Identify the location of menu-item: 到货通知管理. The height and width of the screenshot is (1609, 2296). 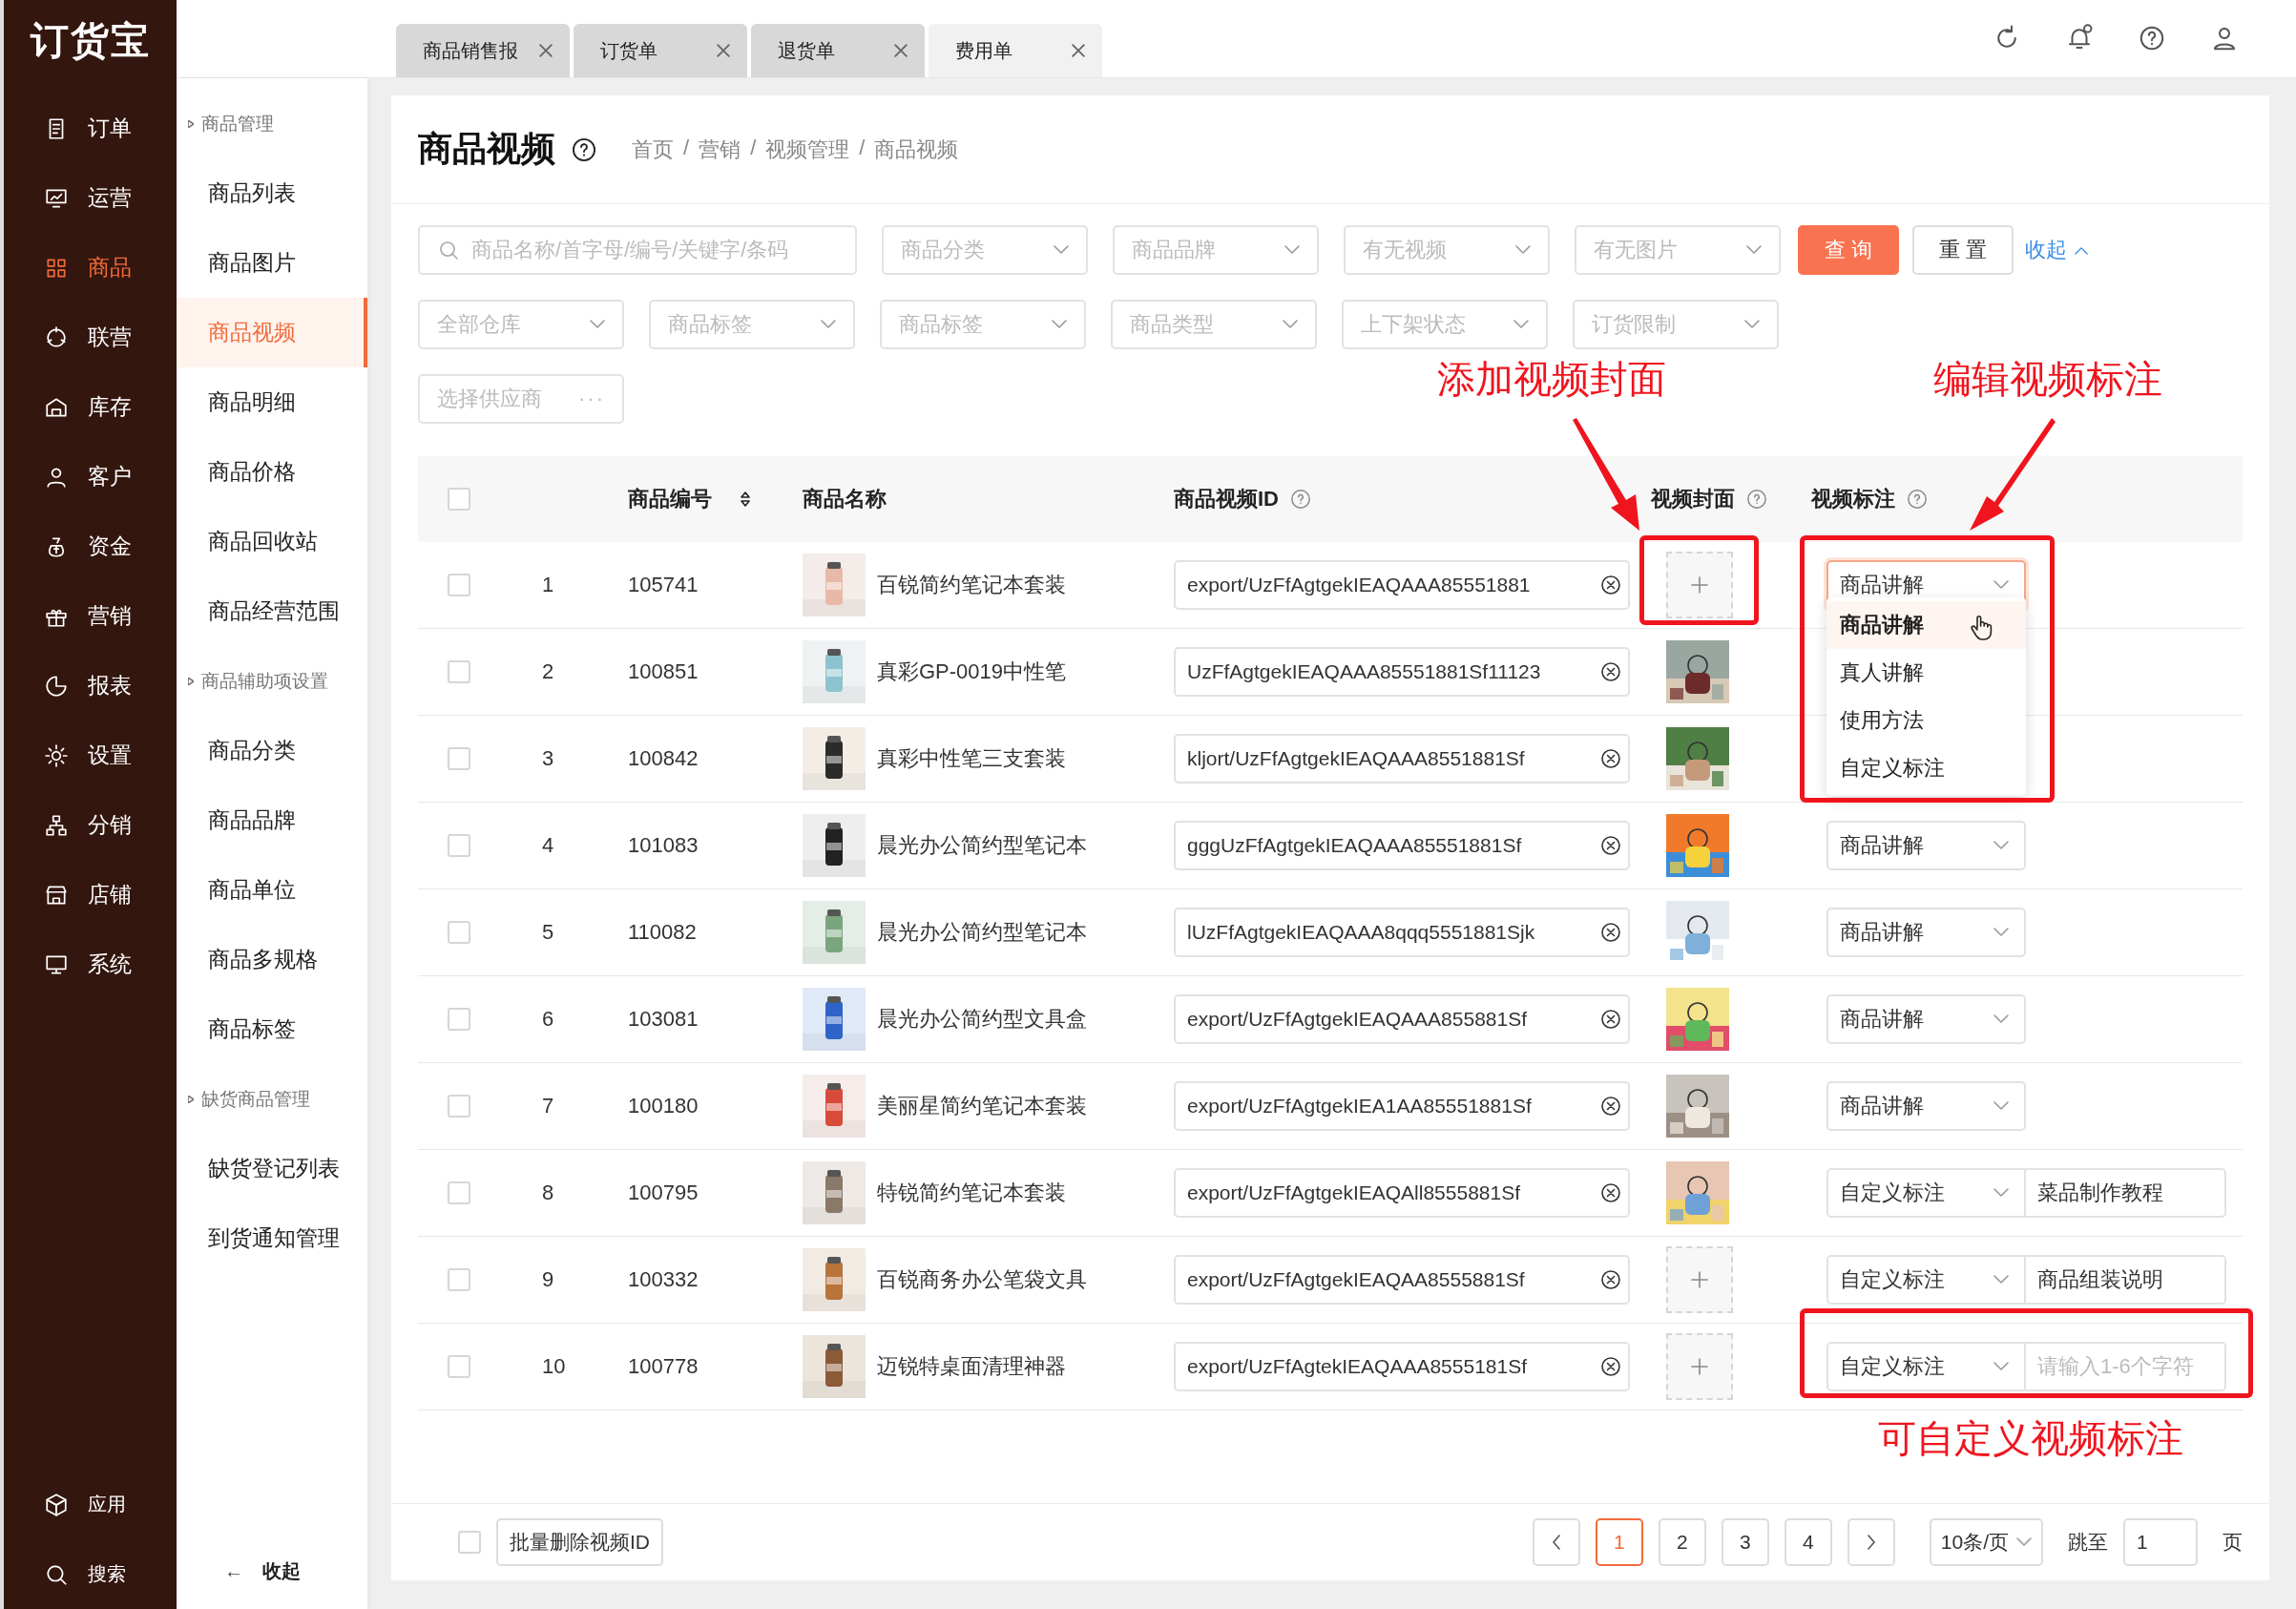
(272, 1238).